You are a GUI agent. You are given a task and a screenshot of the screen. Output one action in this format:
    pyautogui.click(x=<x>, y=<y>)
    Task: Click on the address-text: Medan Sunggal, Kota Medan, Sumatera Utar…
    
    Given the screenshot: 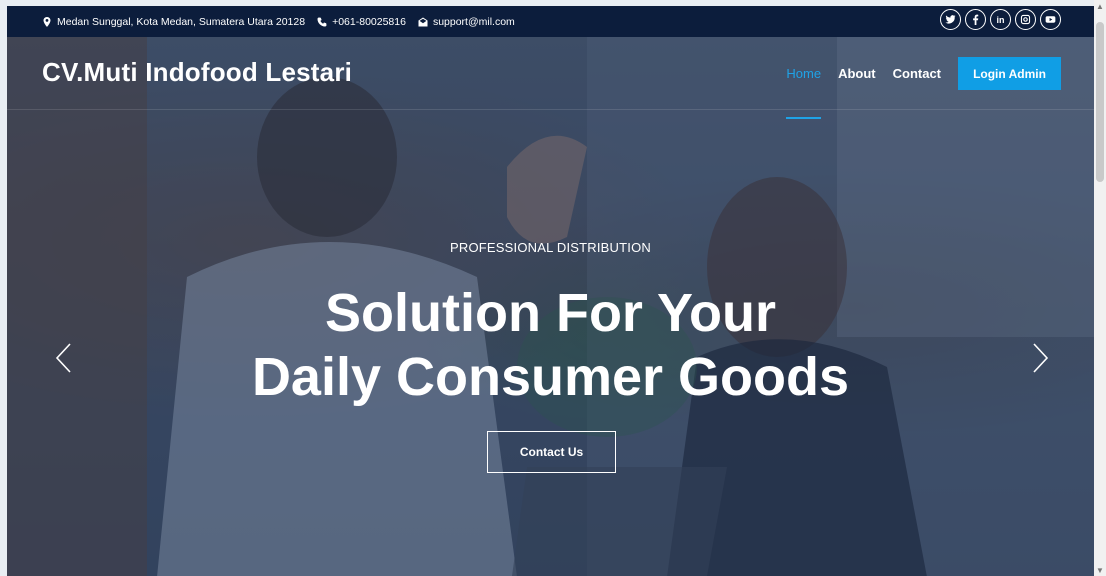 What is the action you would take?
    pyautogui.click(x=181, y=21)
    